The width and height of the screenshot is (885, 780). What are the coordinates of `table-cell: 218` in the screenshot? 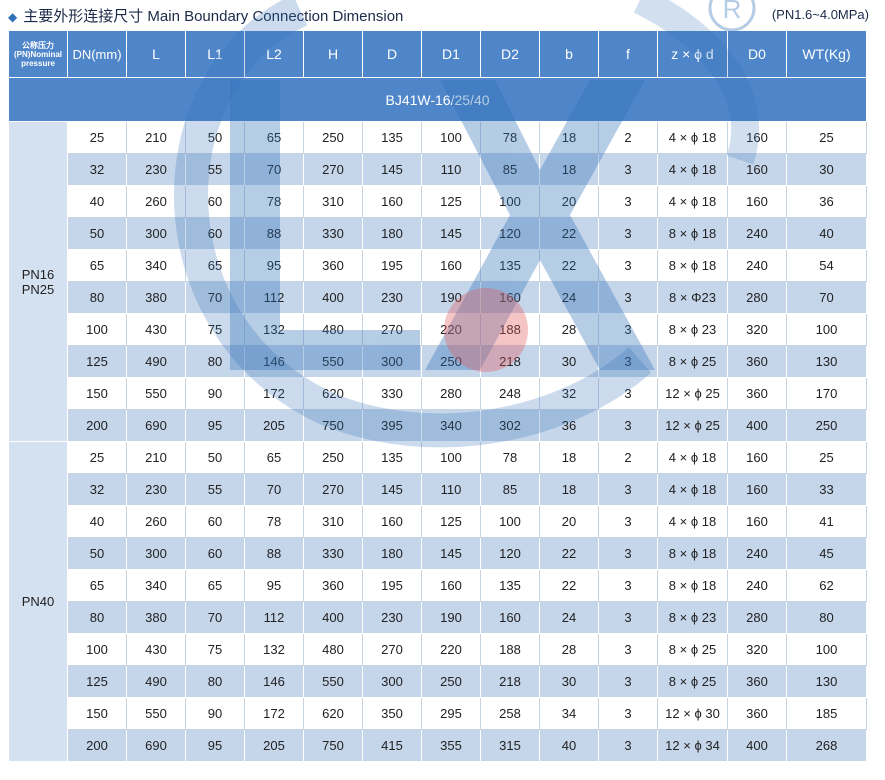 It's located at (510, 681).